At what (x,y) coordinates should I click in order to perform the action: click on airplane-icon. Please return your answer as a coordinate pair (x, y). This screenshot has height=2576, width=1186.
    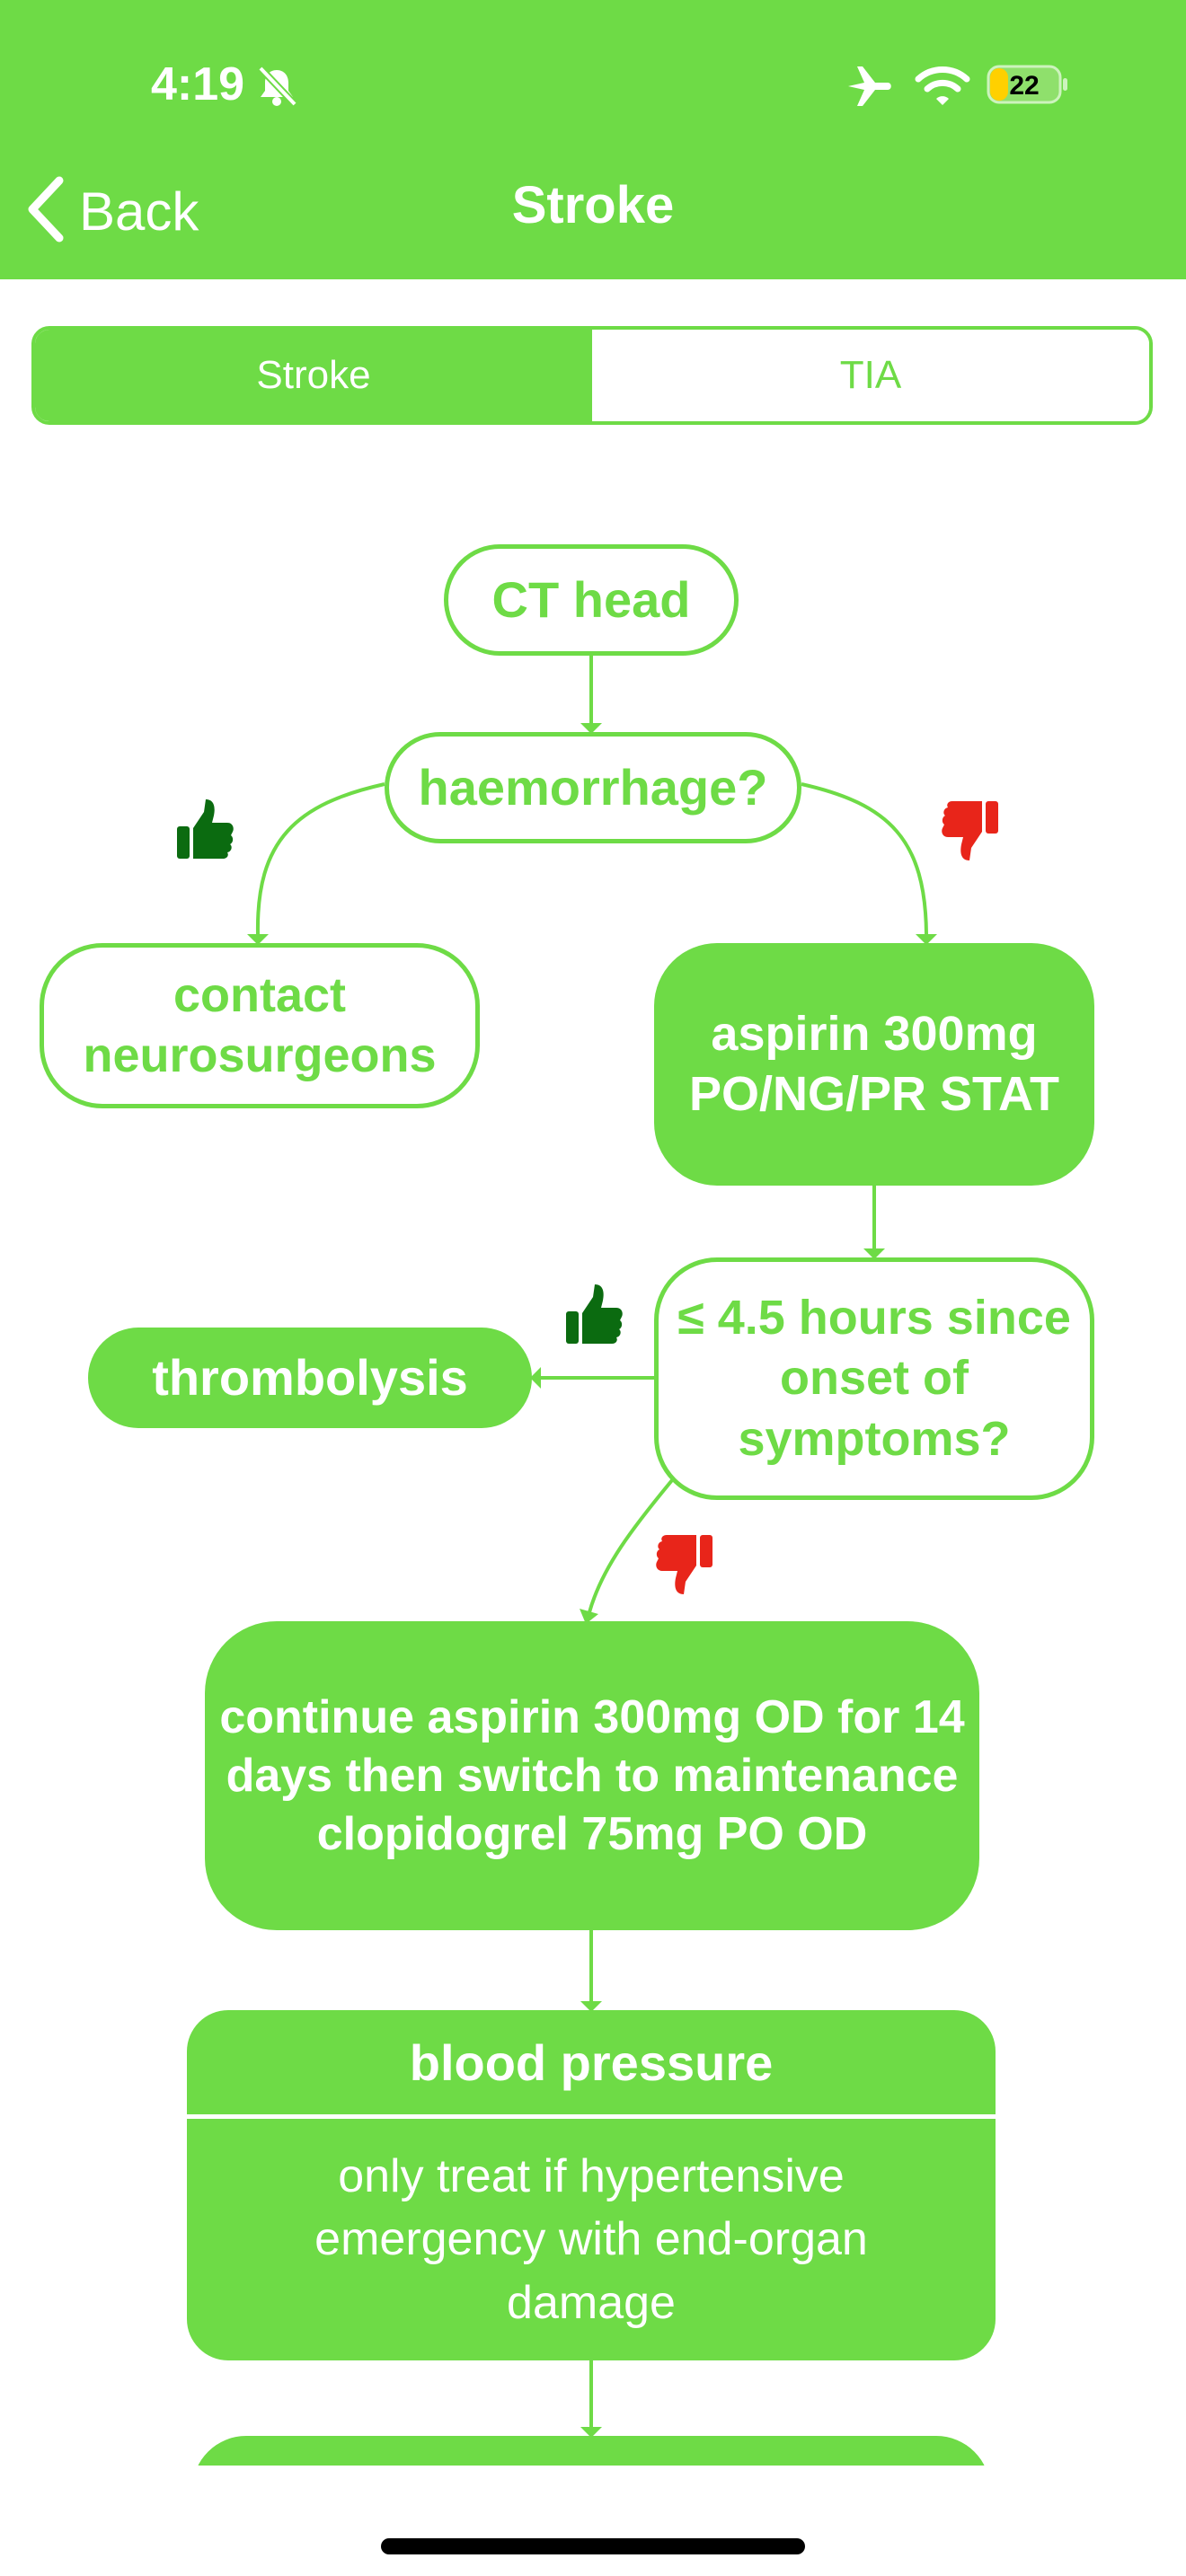
    Looking at the image, I should click on (870, 88).